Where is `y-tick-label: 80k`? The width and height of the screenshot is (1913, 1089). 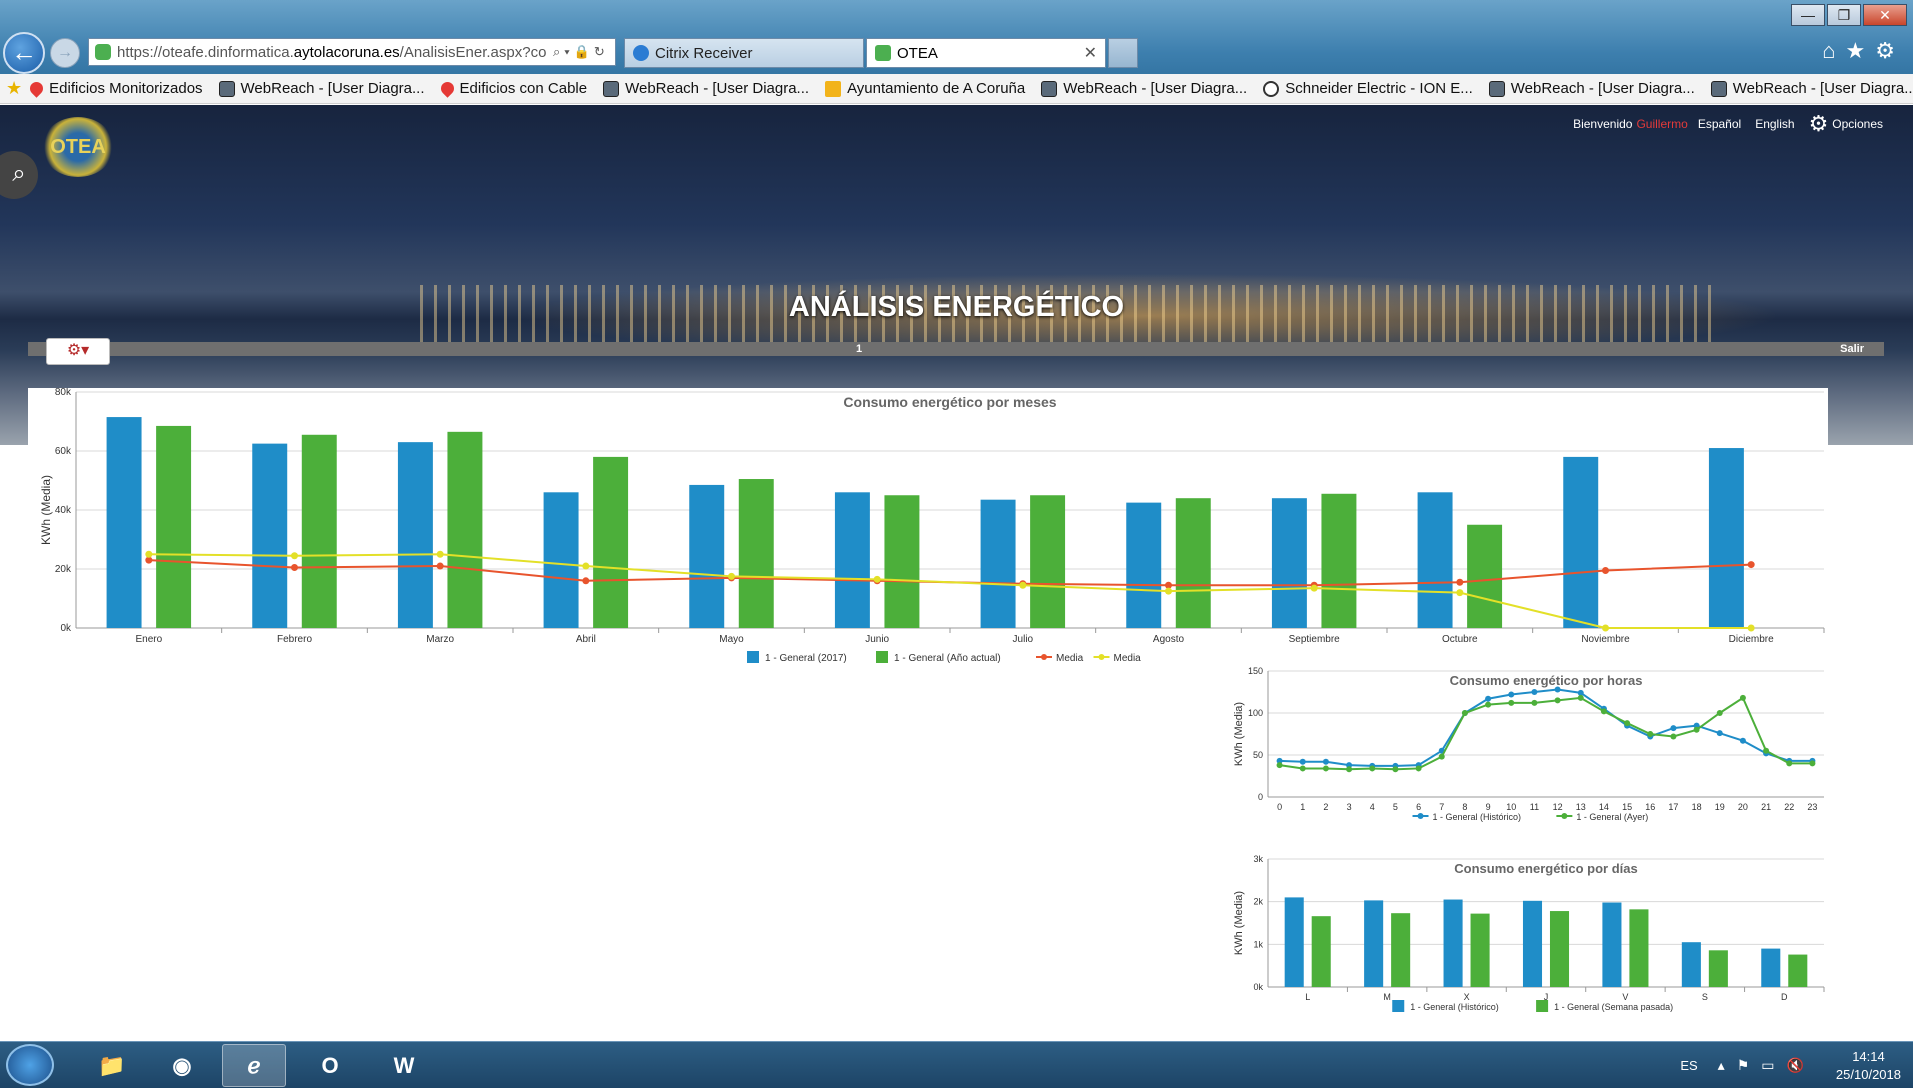
y-tick-label: 80k is located at coordinates (63, 393).